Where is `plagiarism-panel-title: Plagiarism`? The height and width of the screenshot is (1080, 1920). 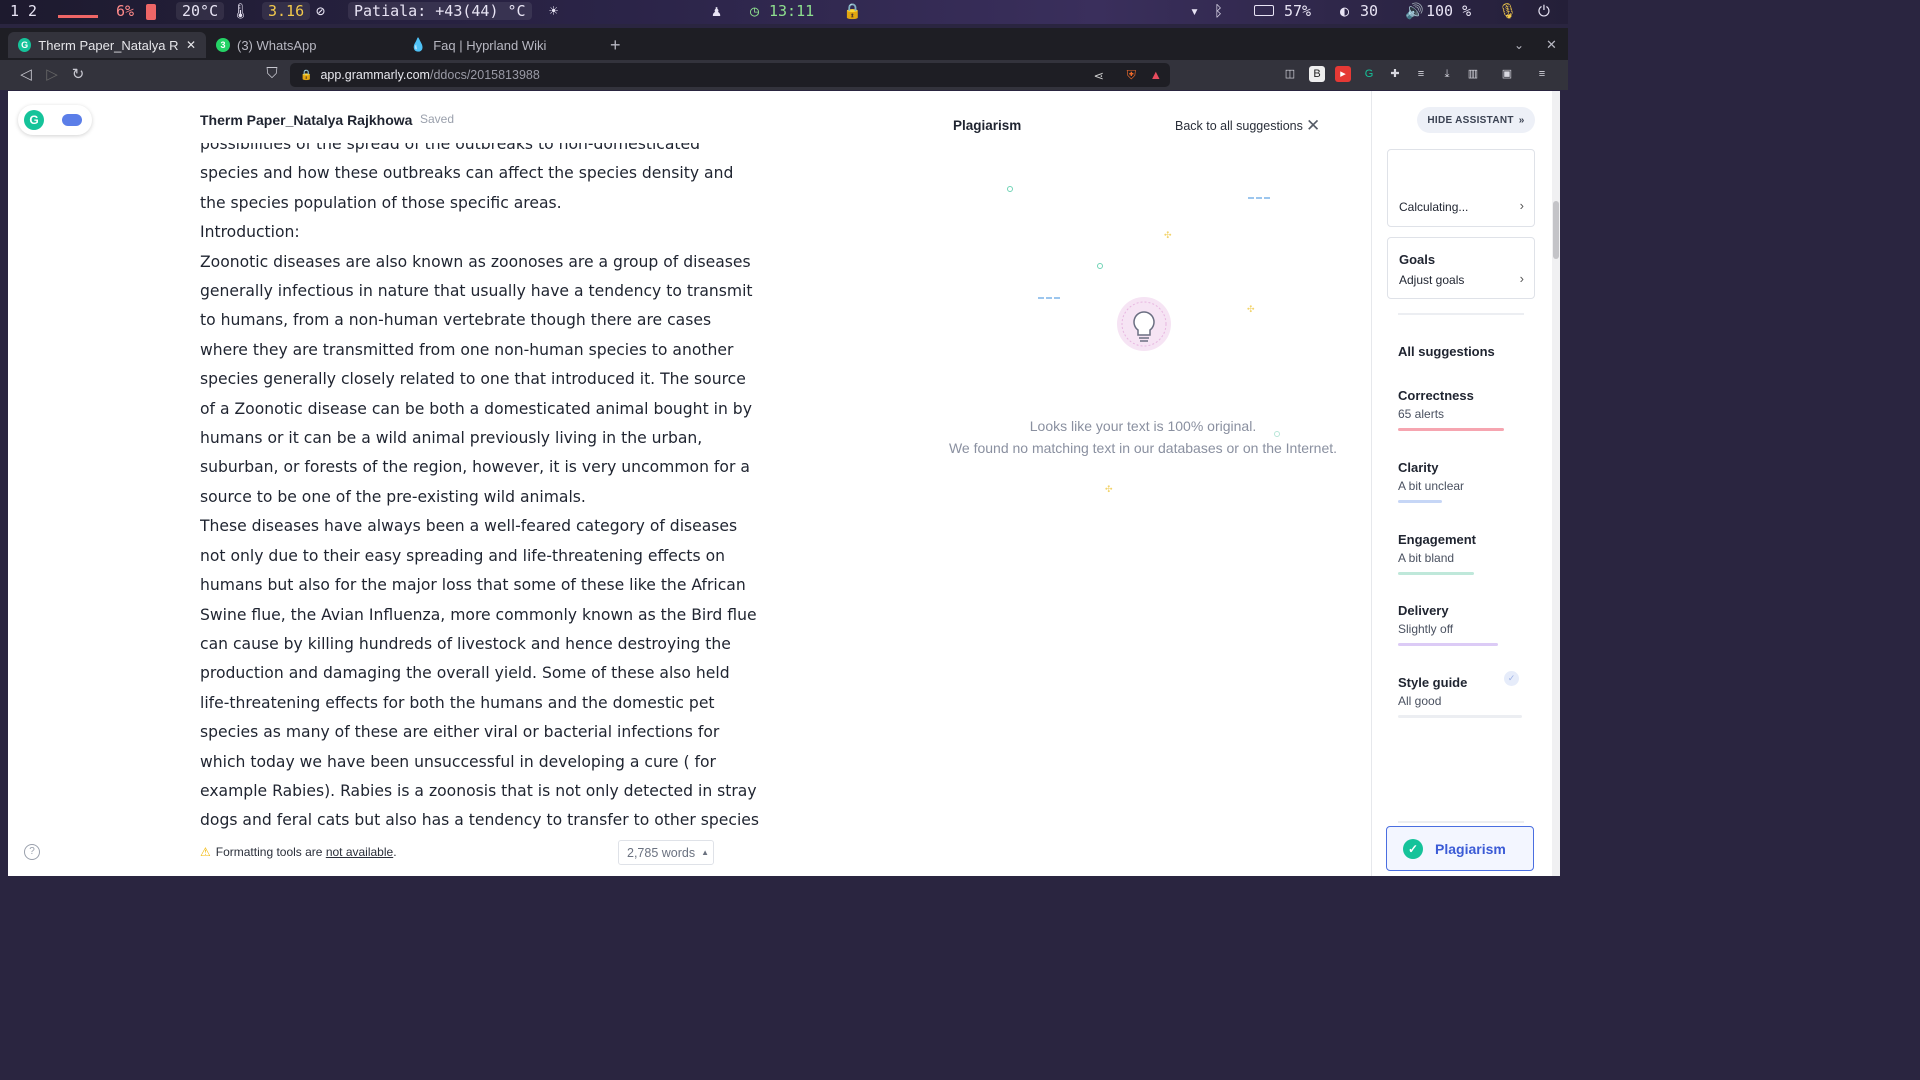 plagiarism-panel-title: Plagiarism is located at coordinates (987, 125).